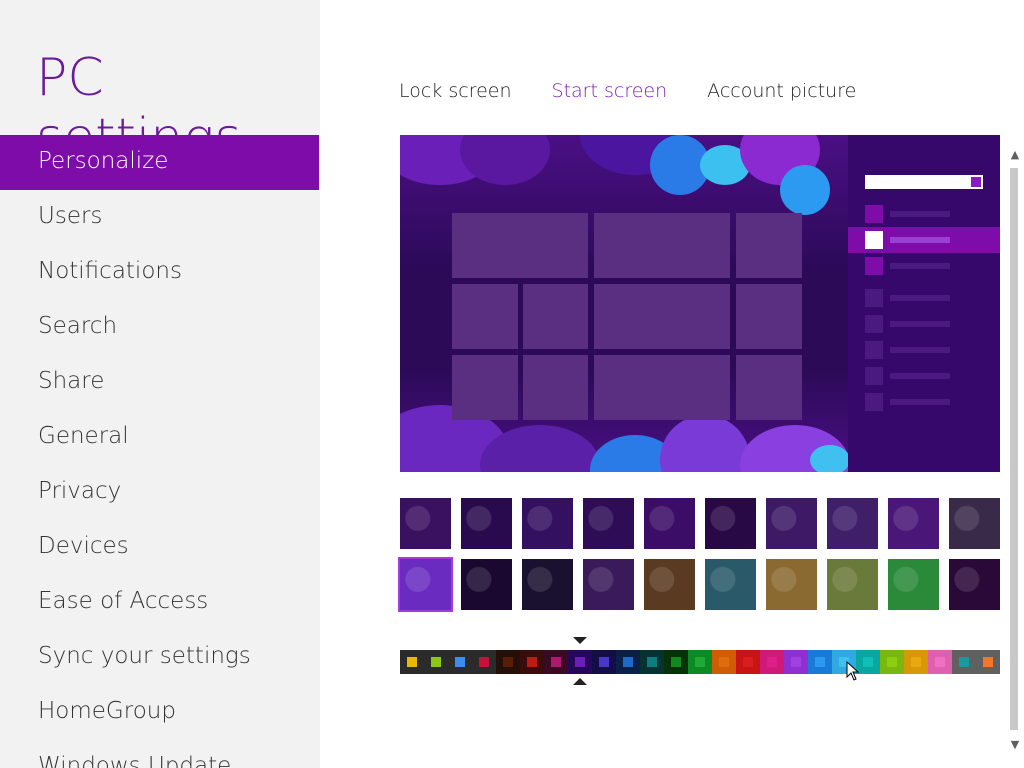 This screenshot has width=1024, height=768. I want to click on nav-item-users: Users, so click(159, 217).